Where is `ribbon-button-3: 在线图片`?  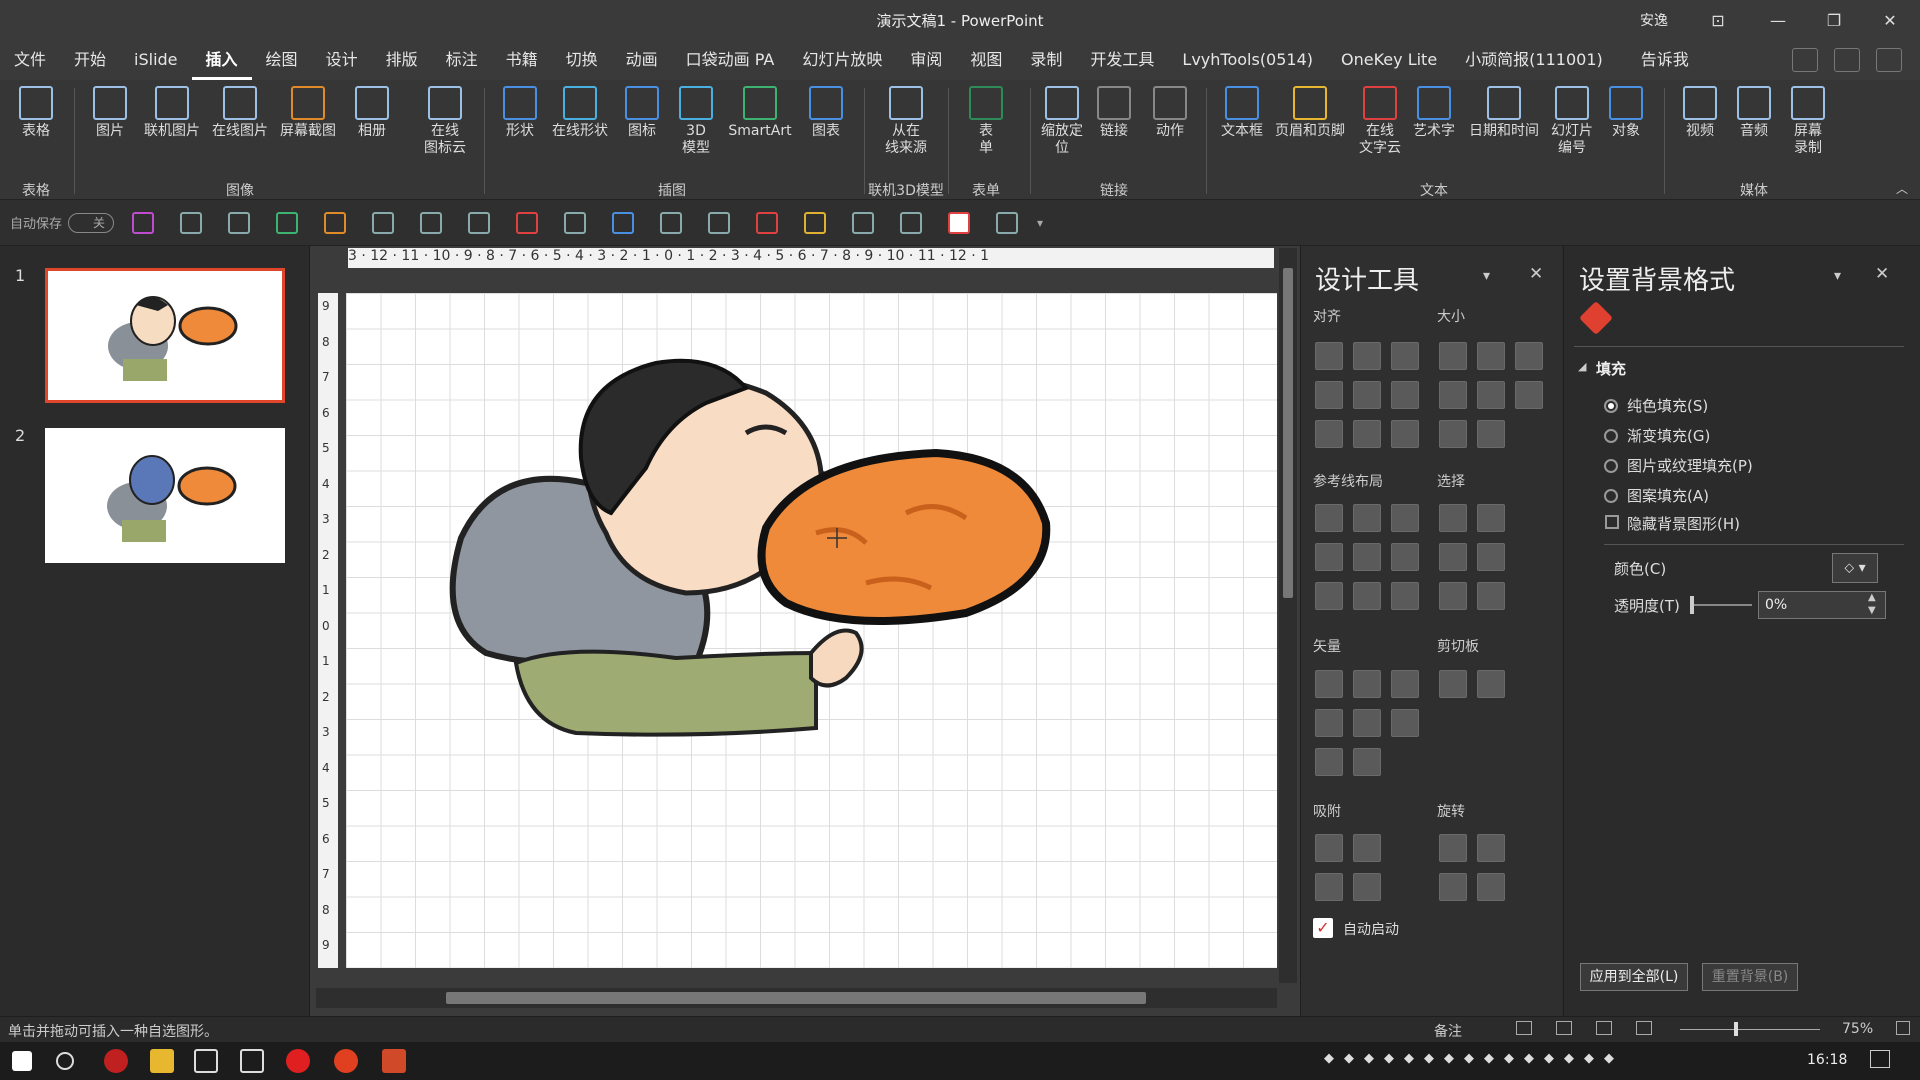
ribbon-button-3: 在线图片 is located at coordinates (240, 113).